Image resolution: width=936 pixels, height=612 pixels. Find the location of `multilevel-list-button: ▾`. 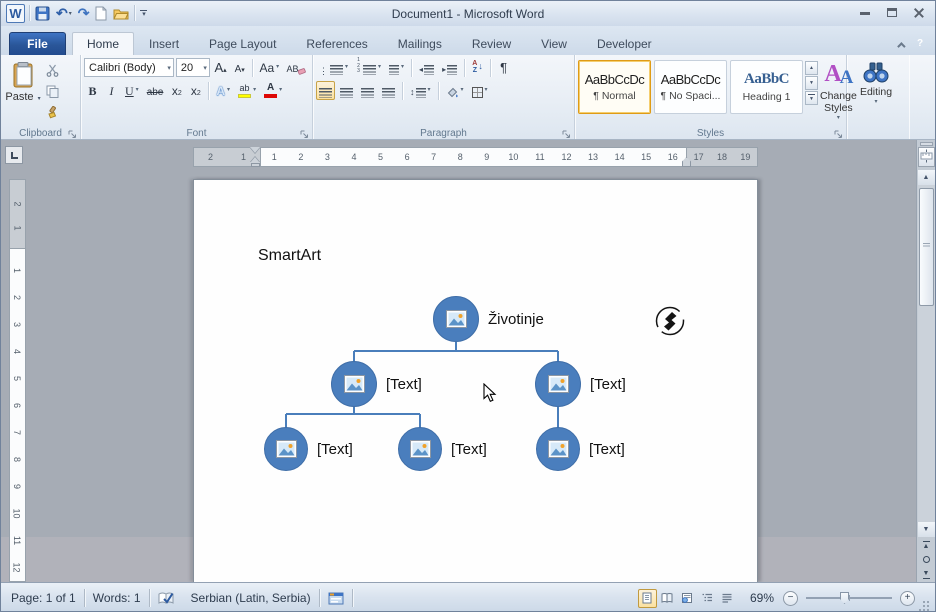

multilevel-list-button: ▾ is located at coordinates (396, 67).